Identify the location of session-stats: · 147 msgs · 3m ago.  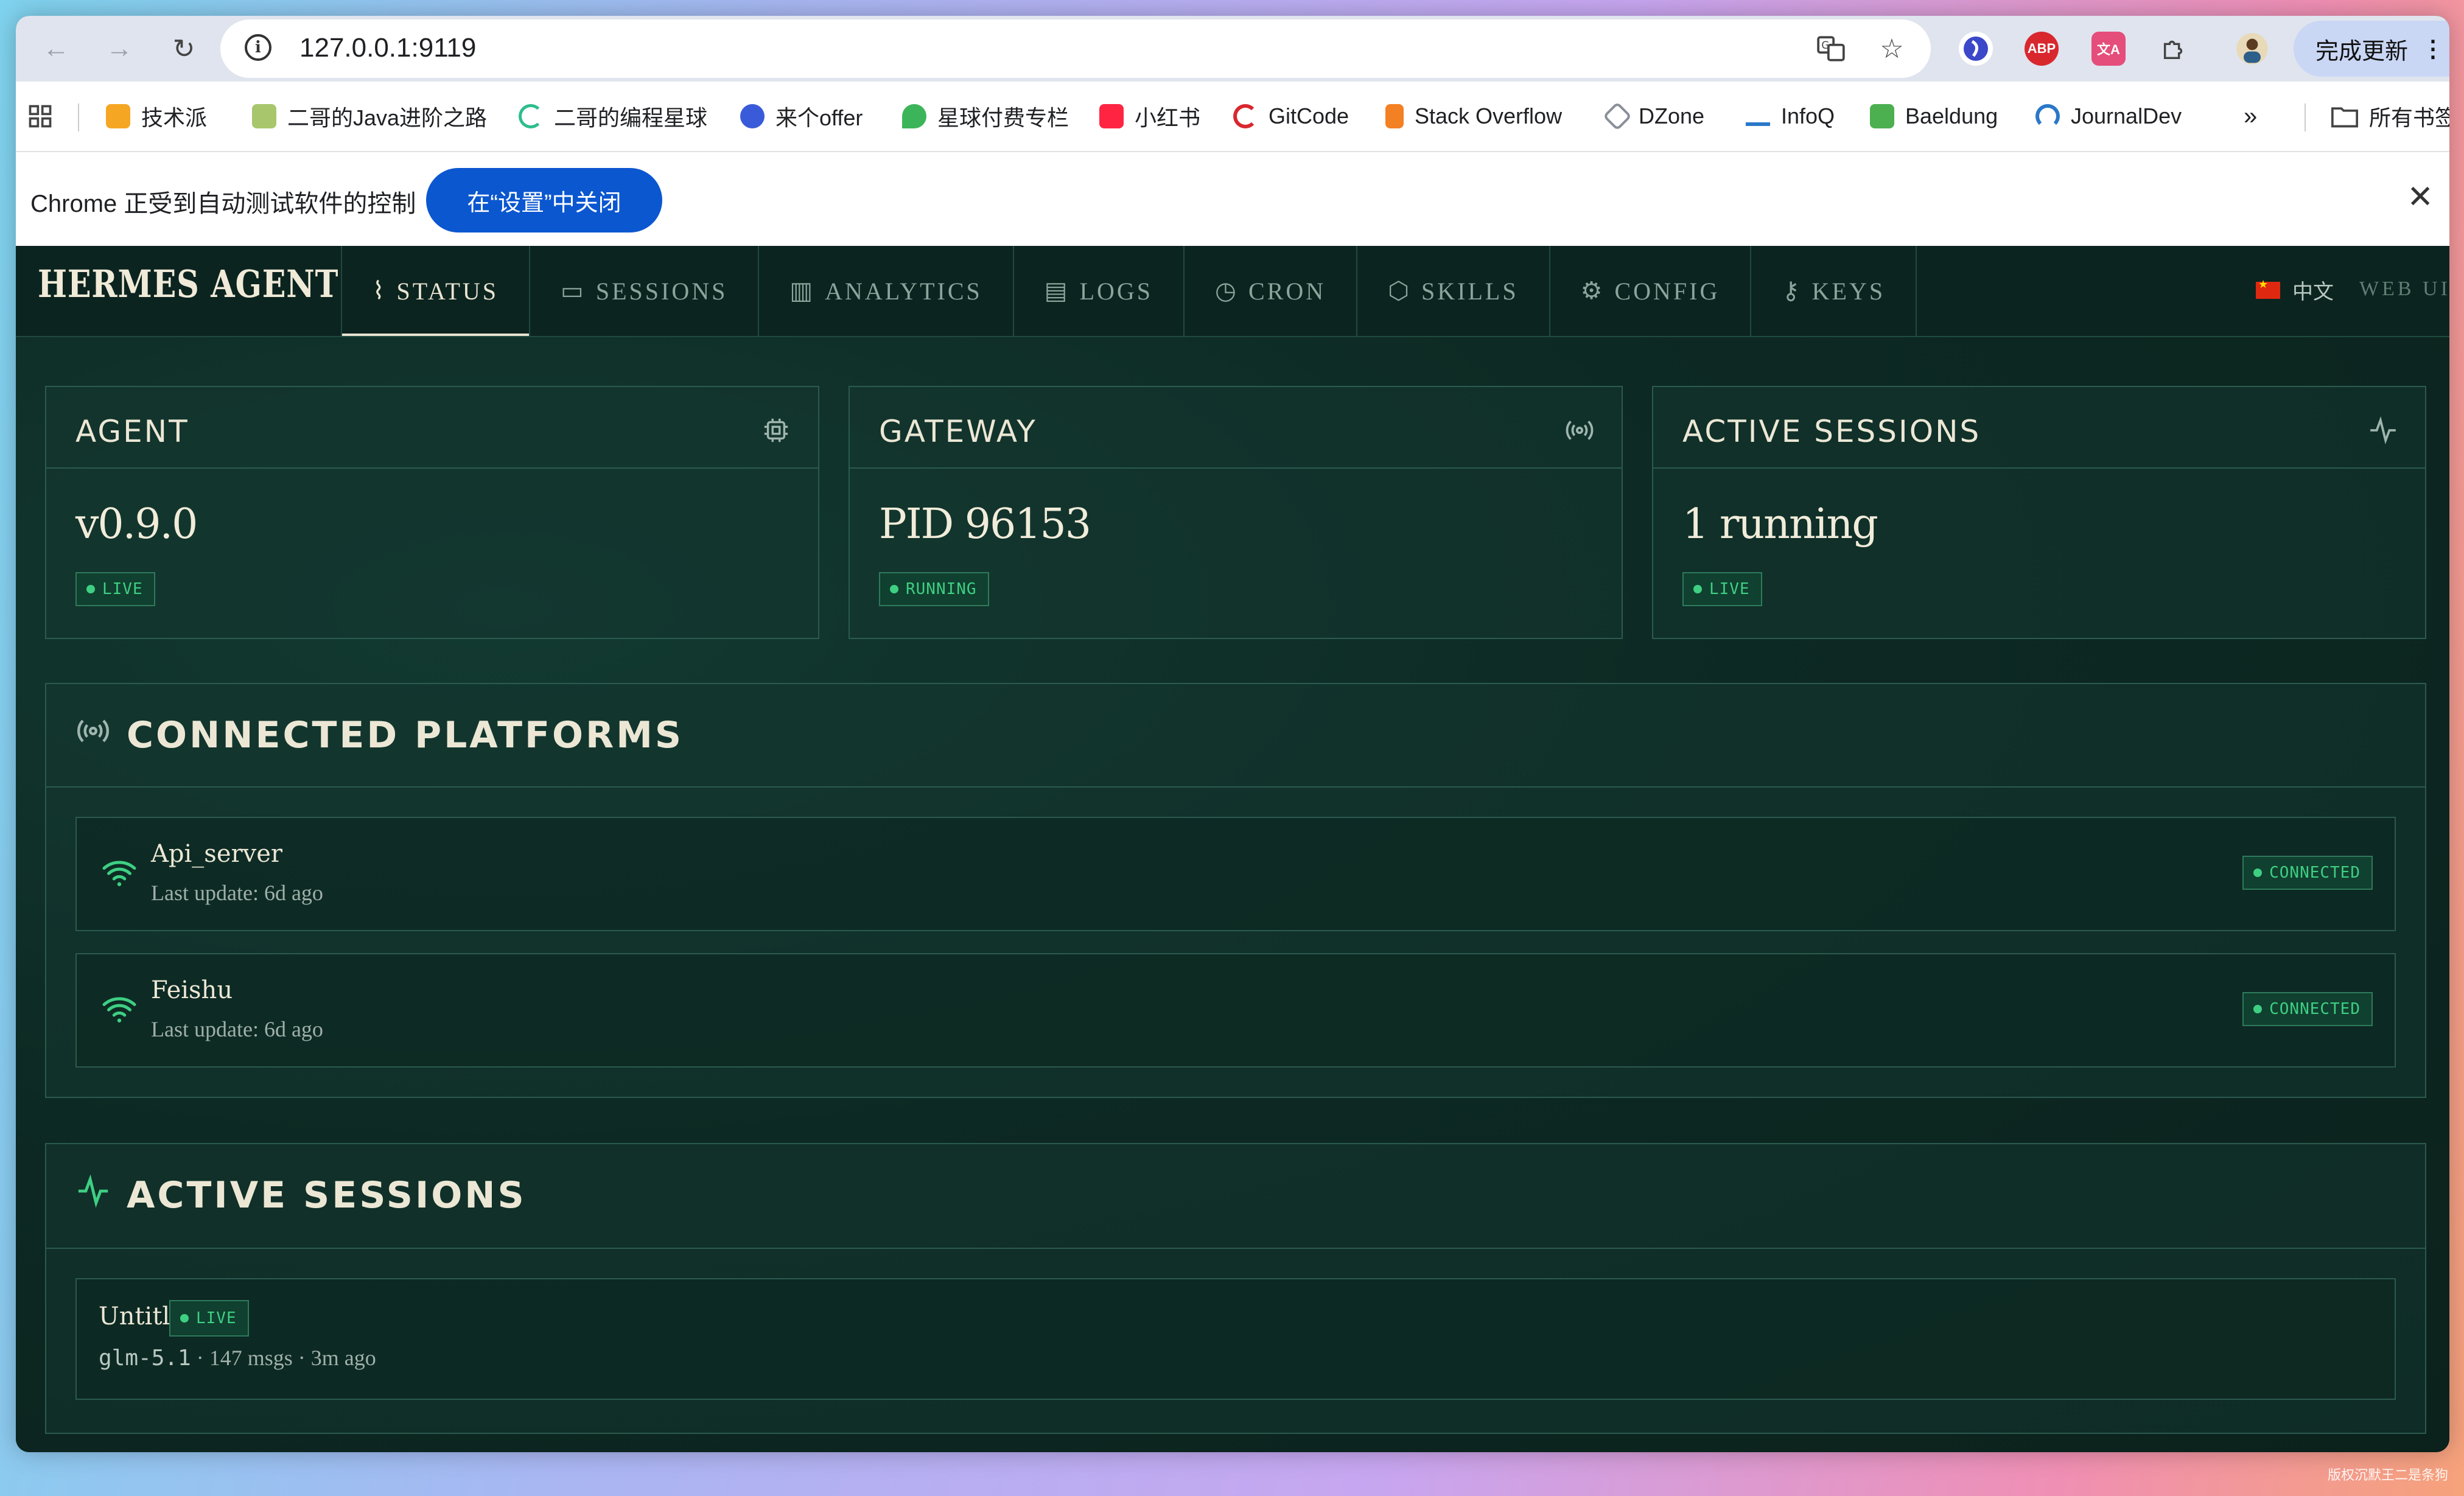
(283, 1358).